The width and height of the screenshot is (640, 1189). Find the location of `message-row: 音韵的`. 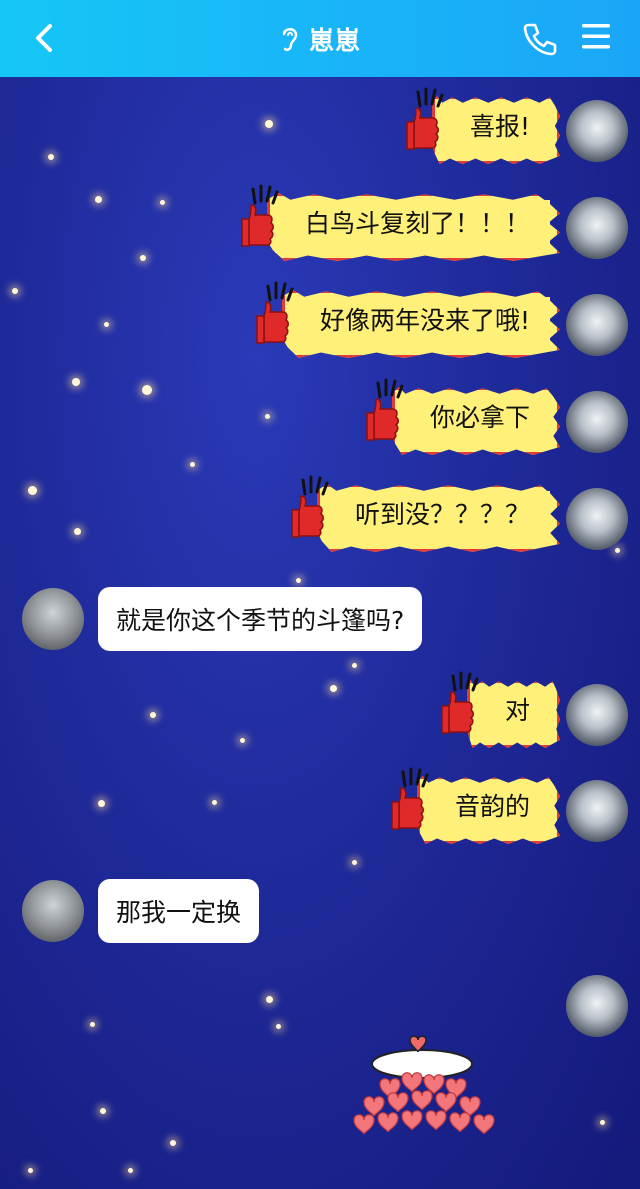

message-row: 音韵的 is located at coordinates (508, 808).